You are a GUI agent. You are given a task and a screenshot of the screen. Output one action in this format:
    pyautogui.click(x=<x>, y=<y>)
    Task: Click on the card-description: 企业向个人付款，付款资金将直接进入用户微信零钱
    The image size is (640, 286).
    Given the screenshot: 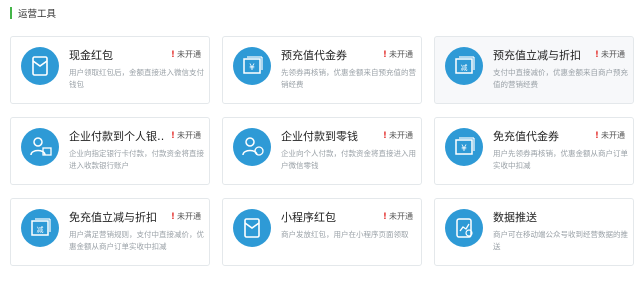 What is the action you would take?
    pyautogui.click(x=348, y=159)
    